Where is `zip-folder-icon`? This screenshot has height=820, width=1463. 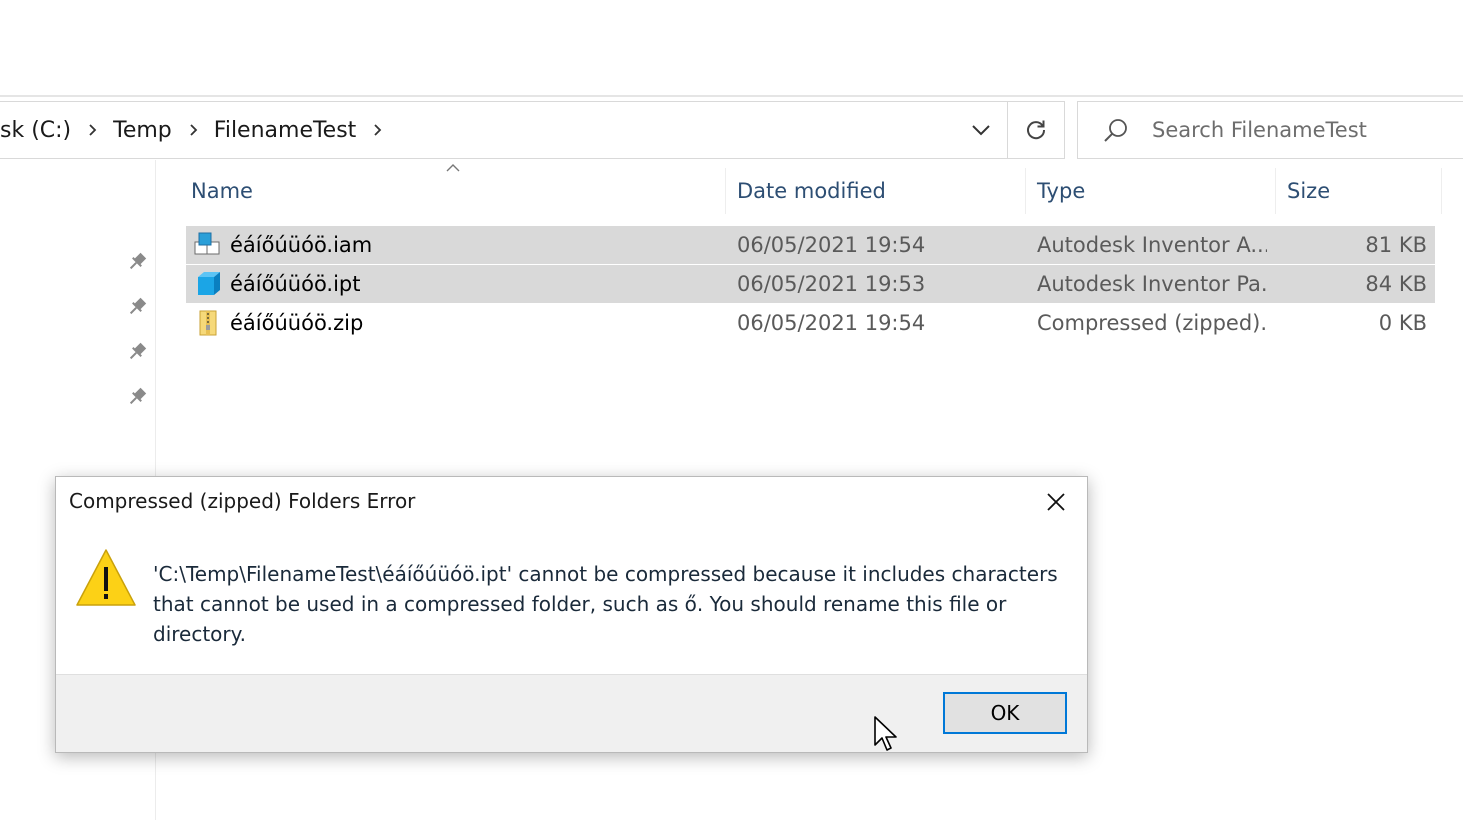 zip-folder-icon is located at coordinates (208, 323).